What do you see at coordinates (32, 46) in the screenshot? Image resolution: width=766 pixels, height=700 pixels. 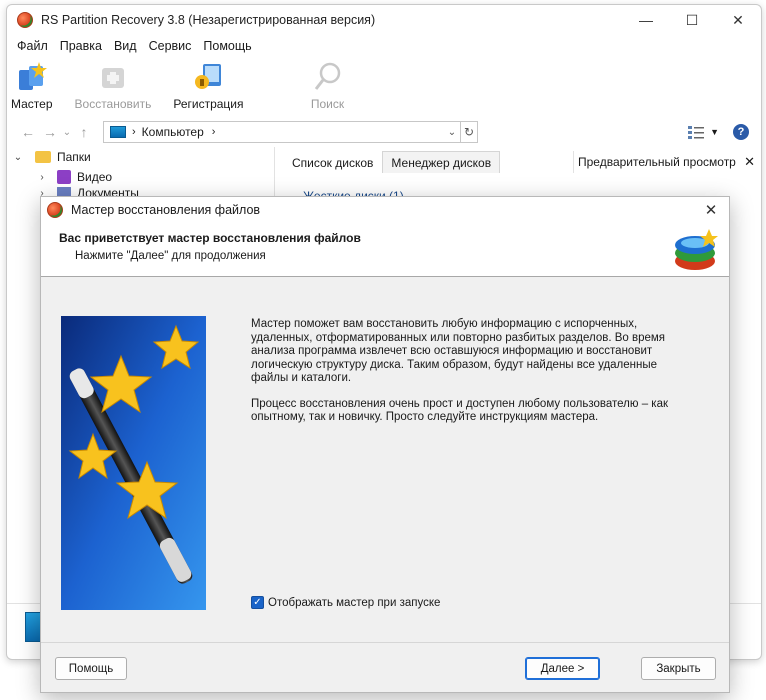 I see `menu-file: Файл` at bounding box center [32, 46].